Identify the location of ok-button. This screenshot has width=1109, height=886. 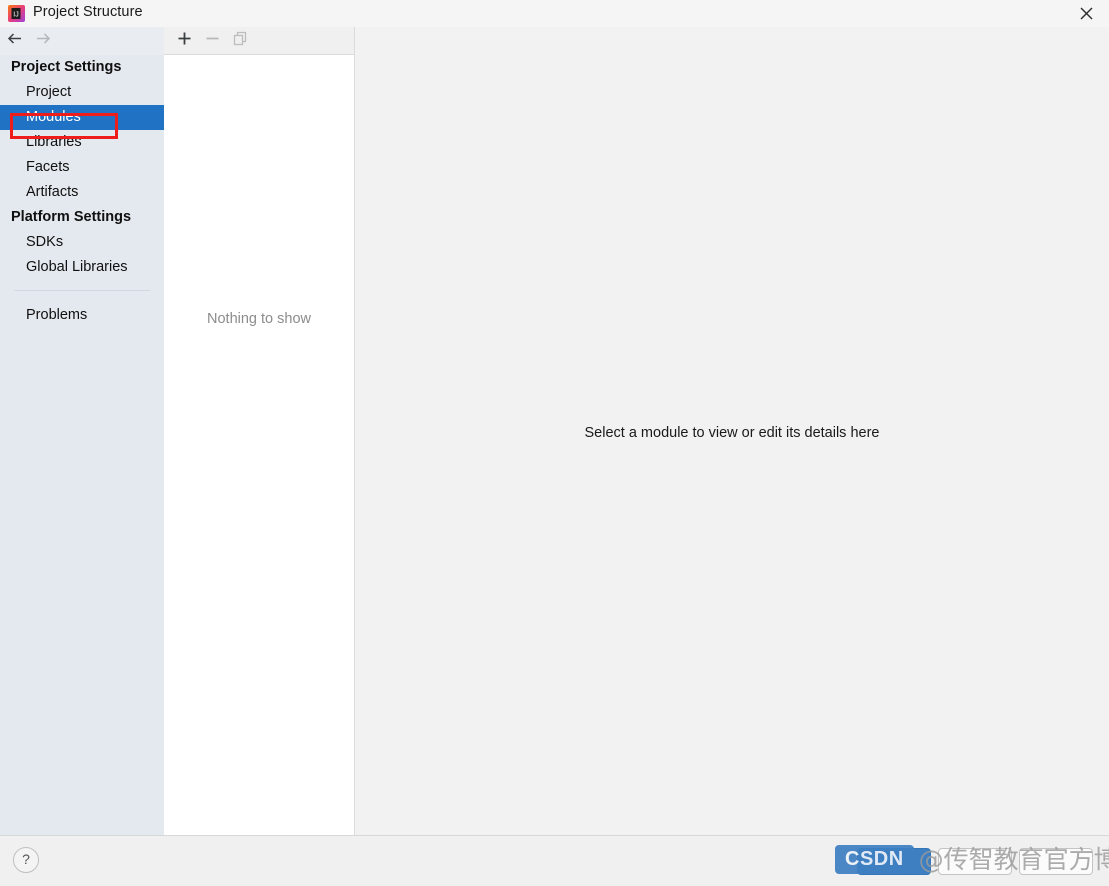
(894, 861).